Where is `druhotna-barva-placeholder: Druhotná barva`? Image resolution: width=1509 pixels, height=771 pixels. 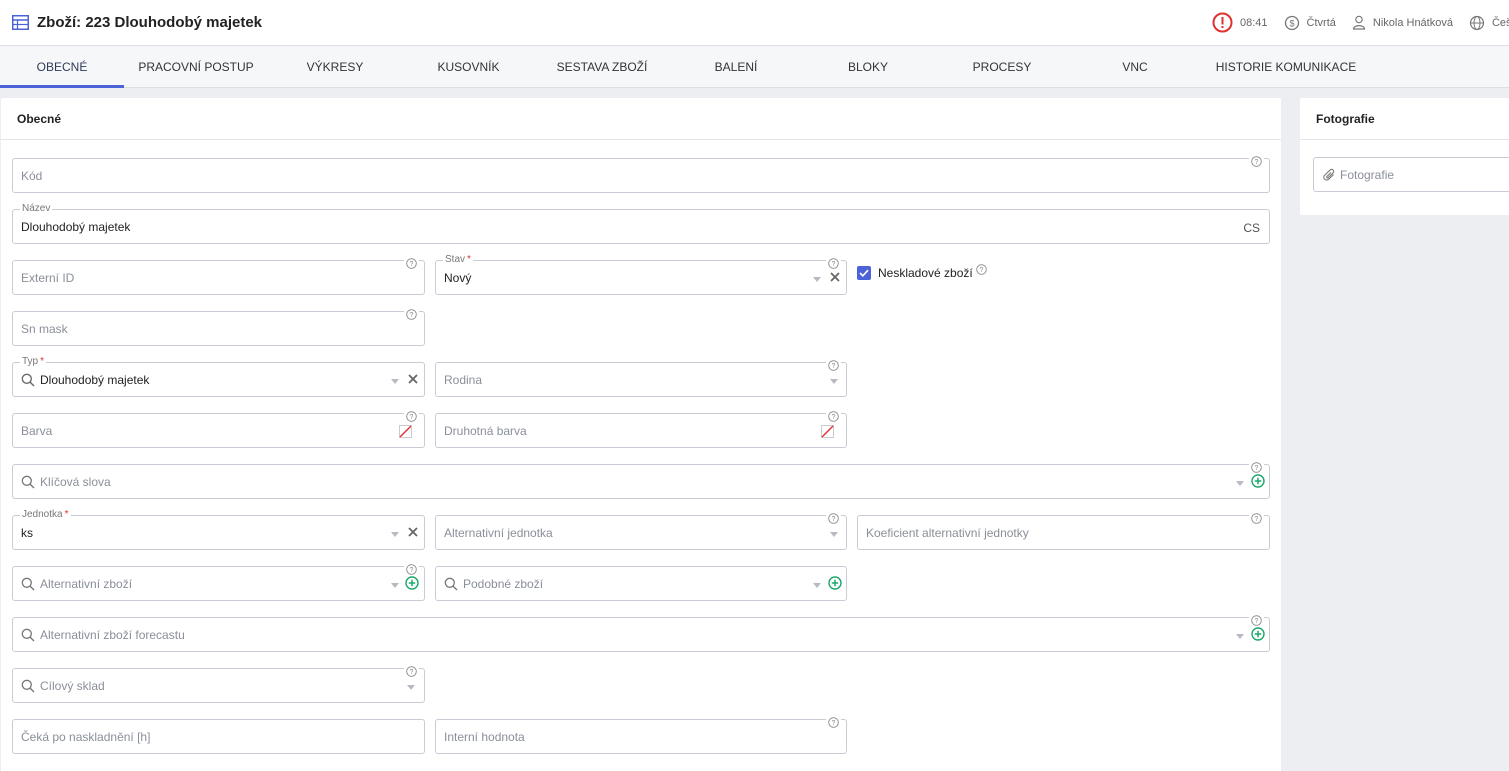
druhotna-barva-placeholder: Druhotná barva is located at coordinates (485, 431).